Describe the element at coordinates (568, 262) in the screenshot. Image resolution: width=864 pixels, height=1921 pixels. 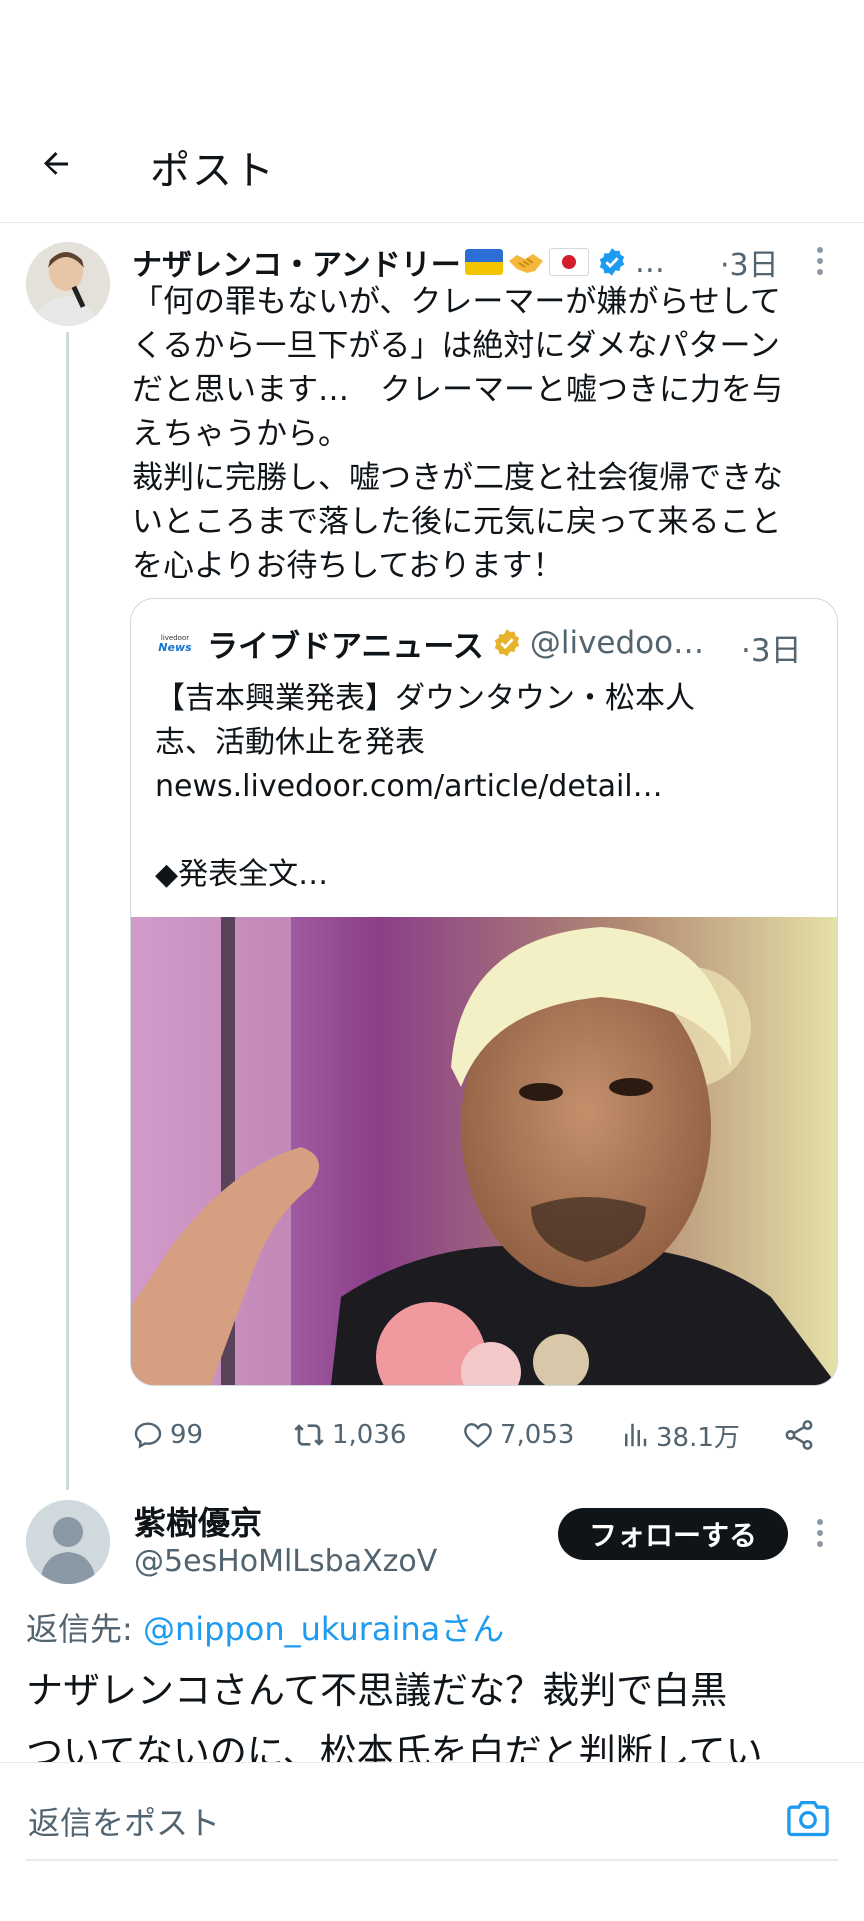
I see `japan-flag-icon` at that location.